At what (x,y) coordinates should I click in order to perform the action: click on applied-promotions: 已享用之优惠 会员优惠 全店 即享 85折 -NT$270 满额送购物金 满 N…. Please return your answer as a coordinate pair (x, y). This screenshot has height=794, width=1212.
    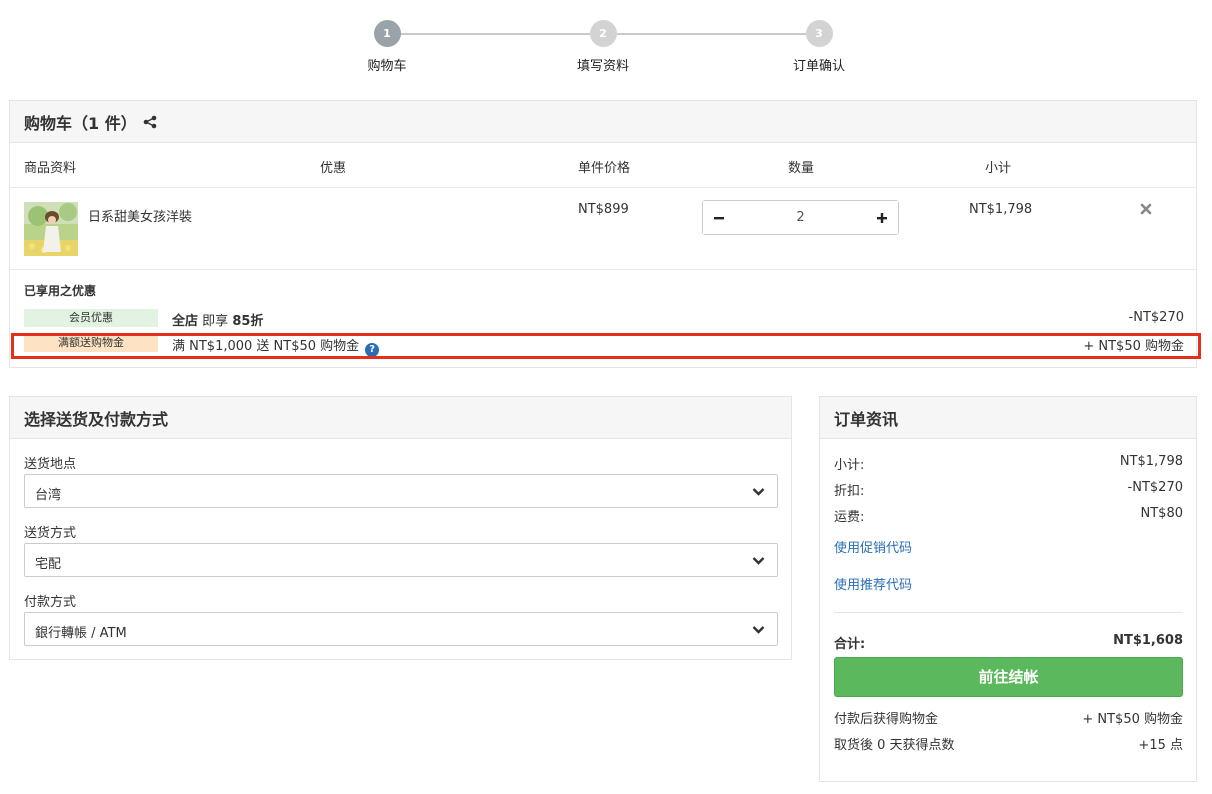
    Looking at the image, I should click on (603, 319).